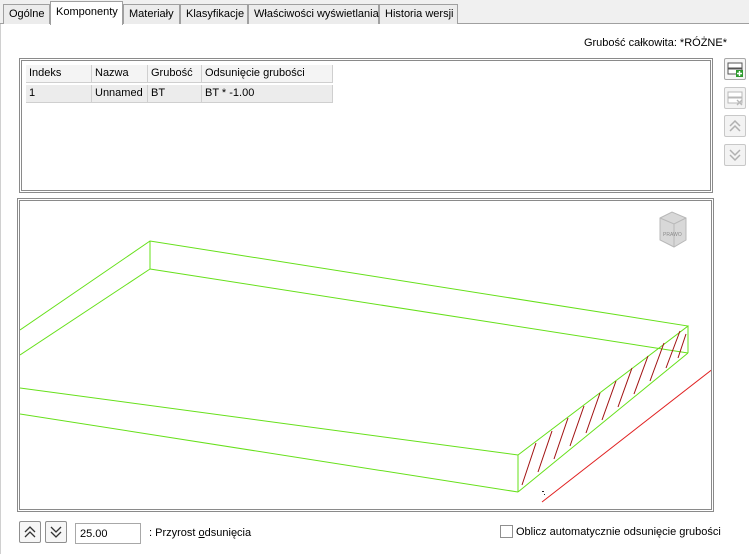  I want to click on tab-komponenty: Komponenty, so click(86, 13).